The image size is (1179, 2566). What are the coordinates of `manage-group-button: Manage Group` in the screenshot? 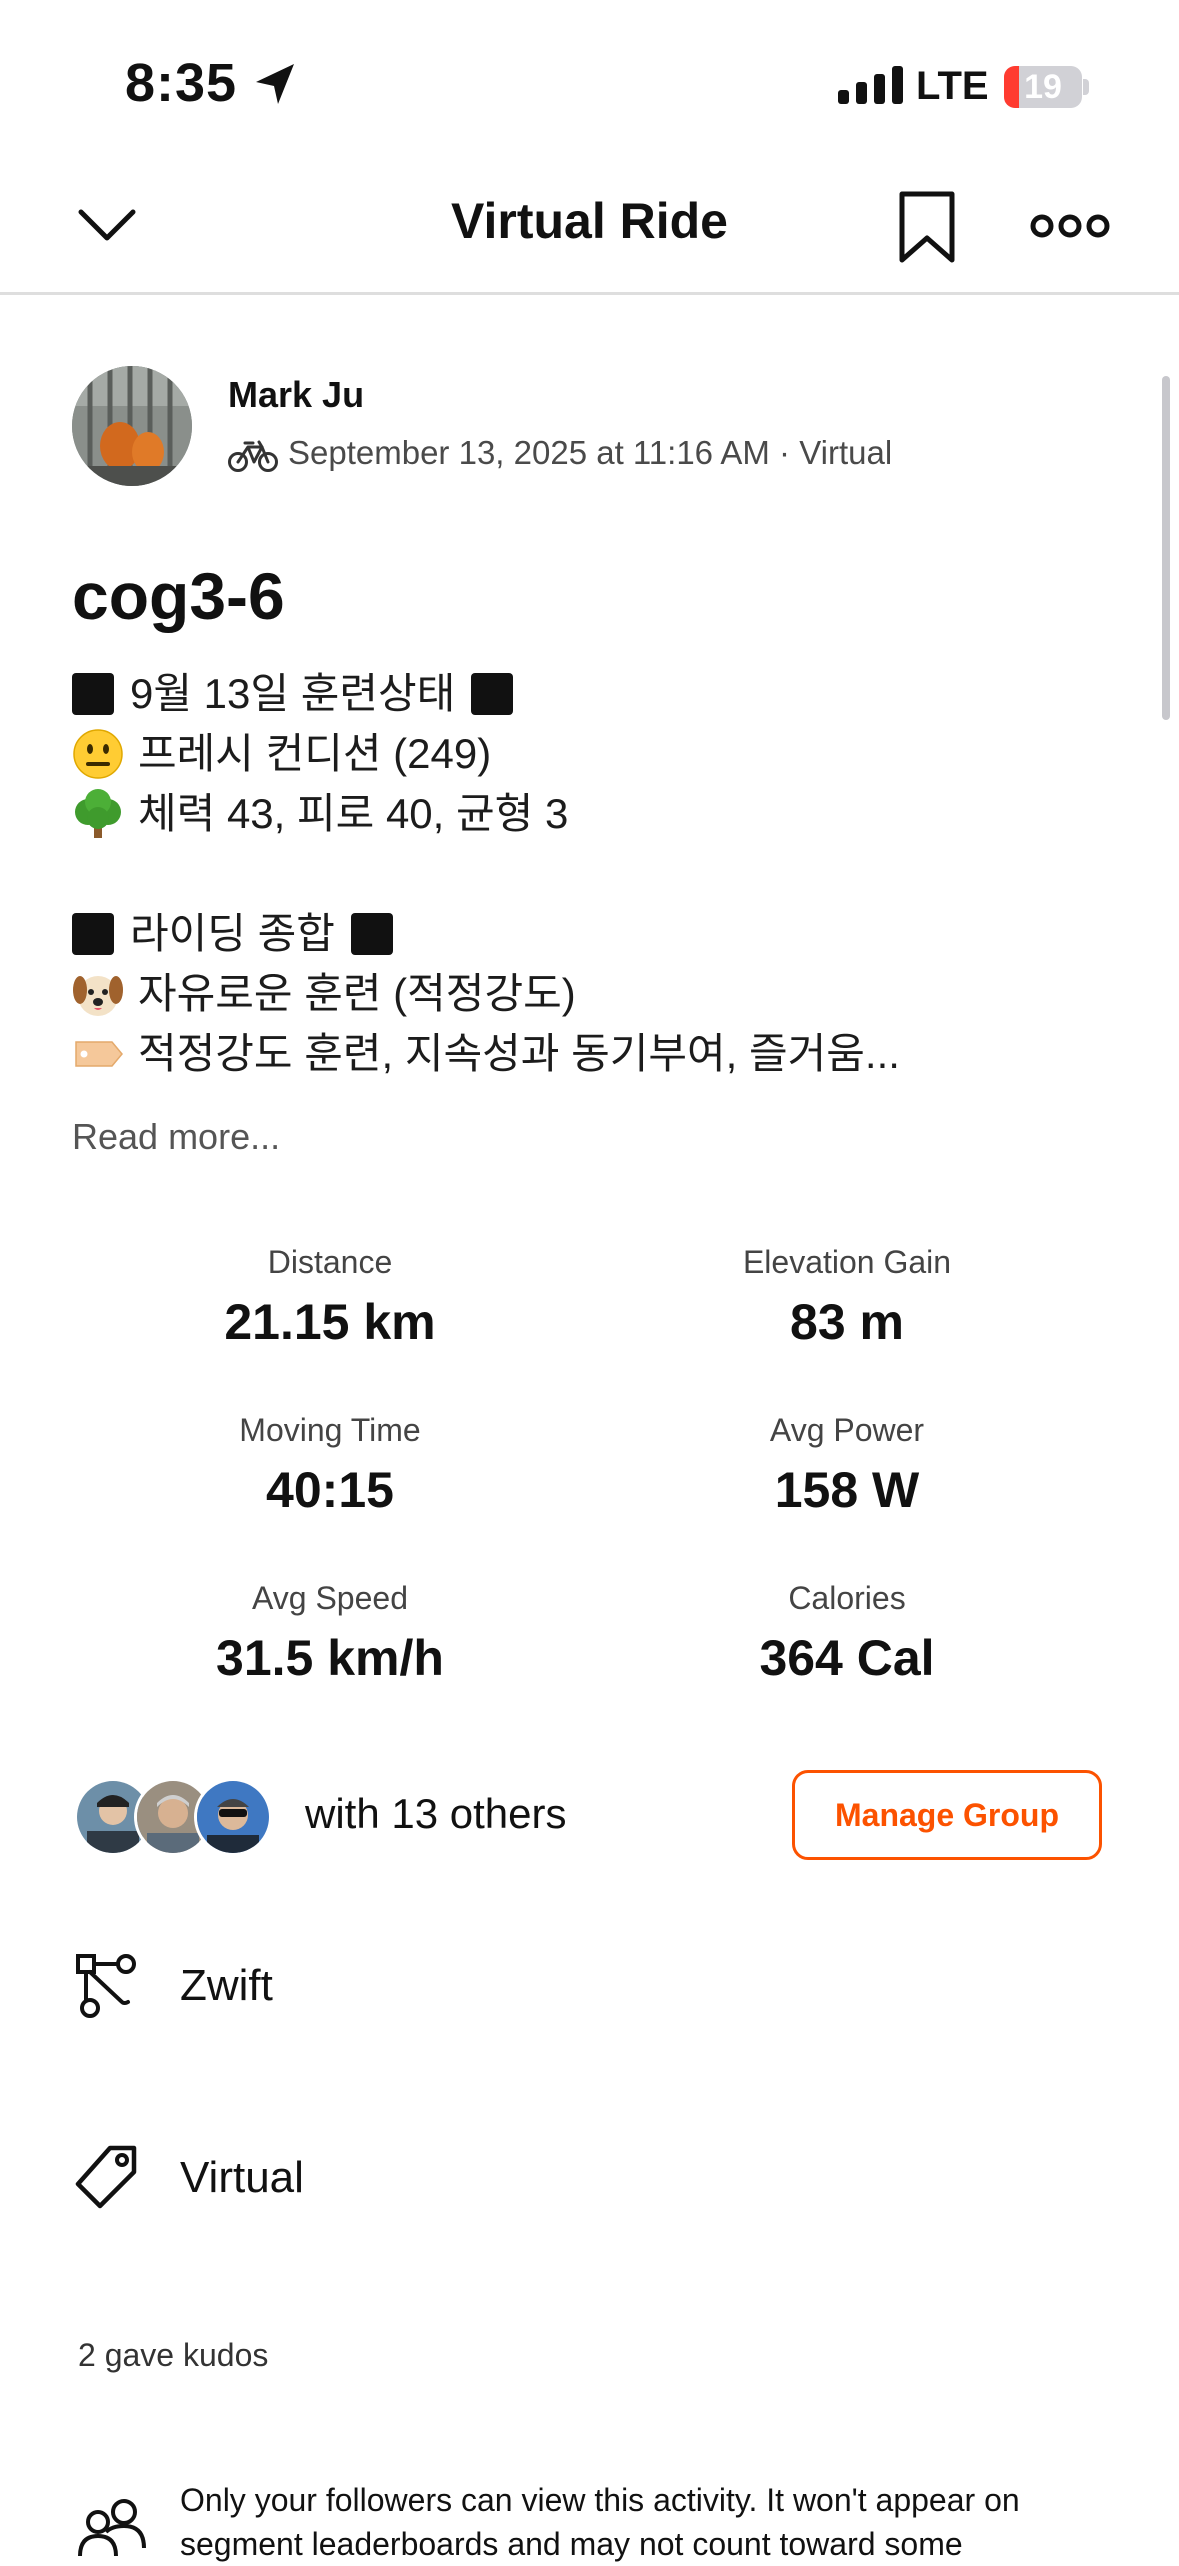 It's located at (947, 1815).